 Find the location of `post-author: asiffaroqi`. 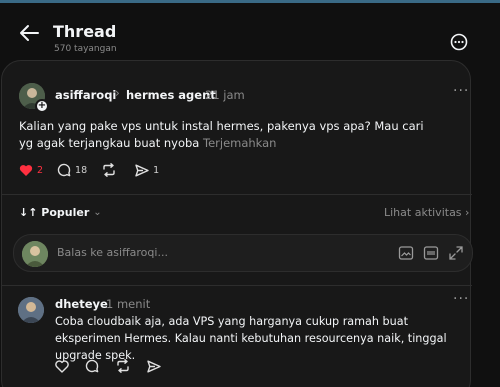

post-author: asiffaroqi is located at coordinates (85, 95).